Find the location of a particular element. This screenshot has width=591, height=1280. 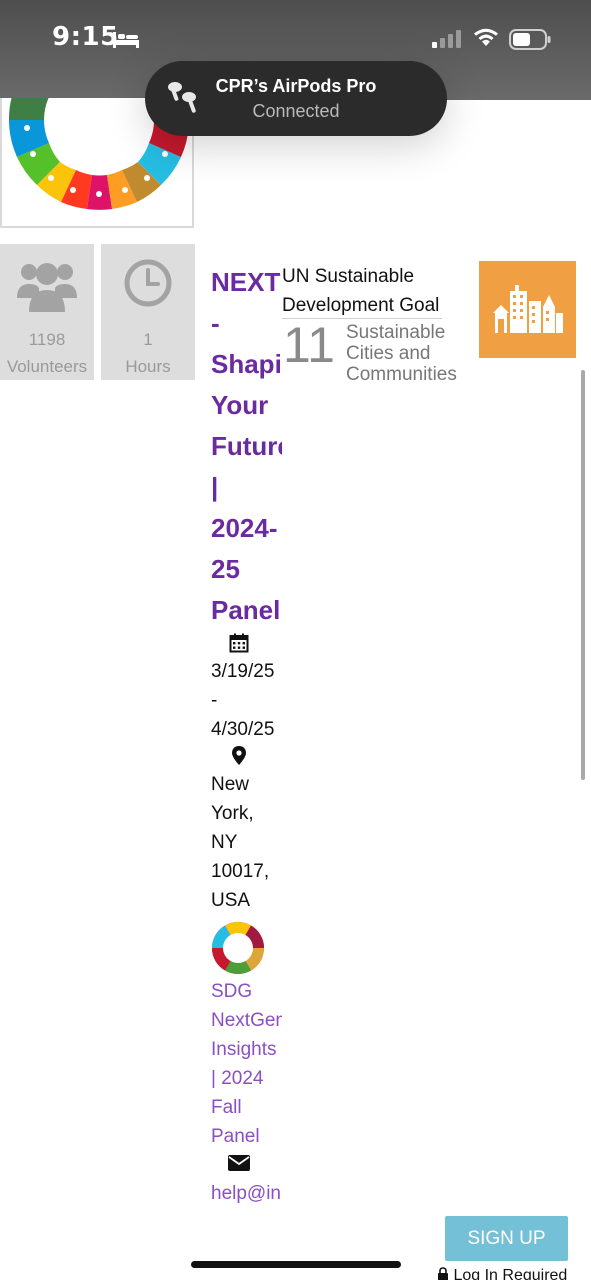

contact-email-link: help@in is located at coordinates (246, 1193).